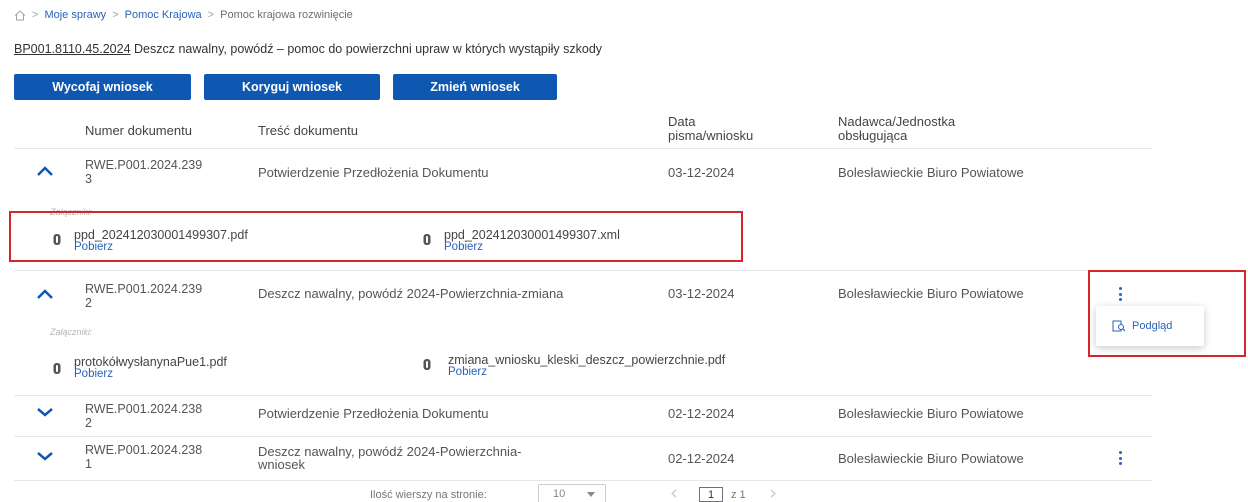  What do you see at coordinates (286, 15) in the screenshot?
I see `breadcrumb-item-current: Pomoc krajowa rozwinięcie` at bounding box center [286, 15].